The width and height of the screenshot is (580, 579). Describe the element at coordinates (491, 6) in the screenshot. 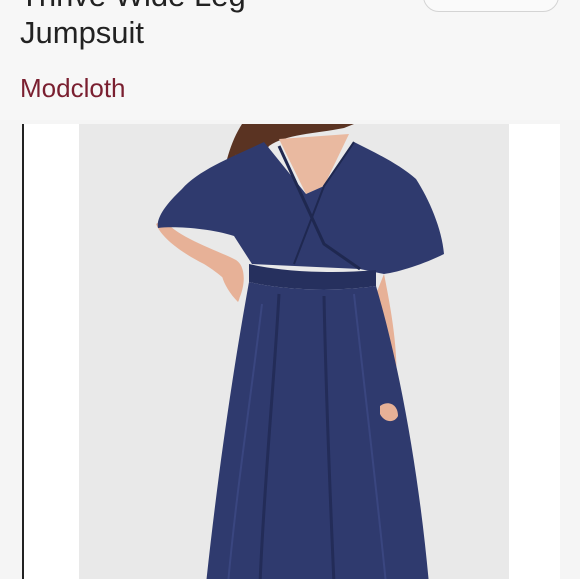

I see `like-button` at that location.